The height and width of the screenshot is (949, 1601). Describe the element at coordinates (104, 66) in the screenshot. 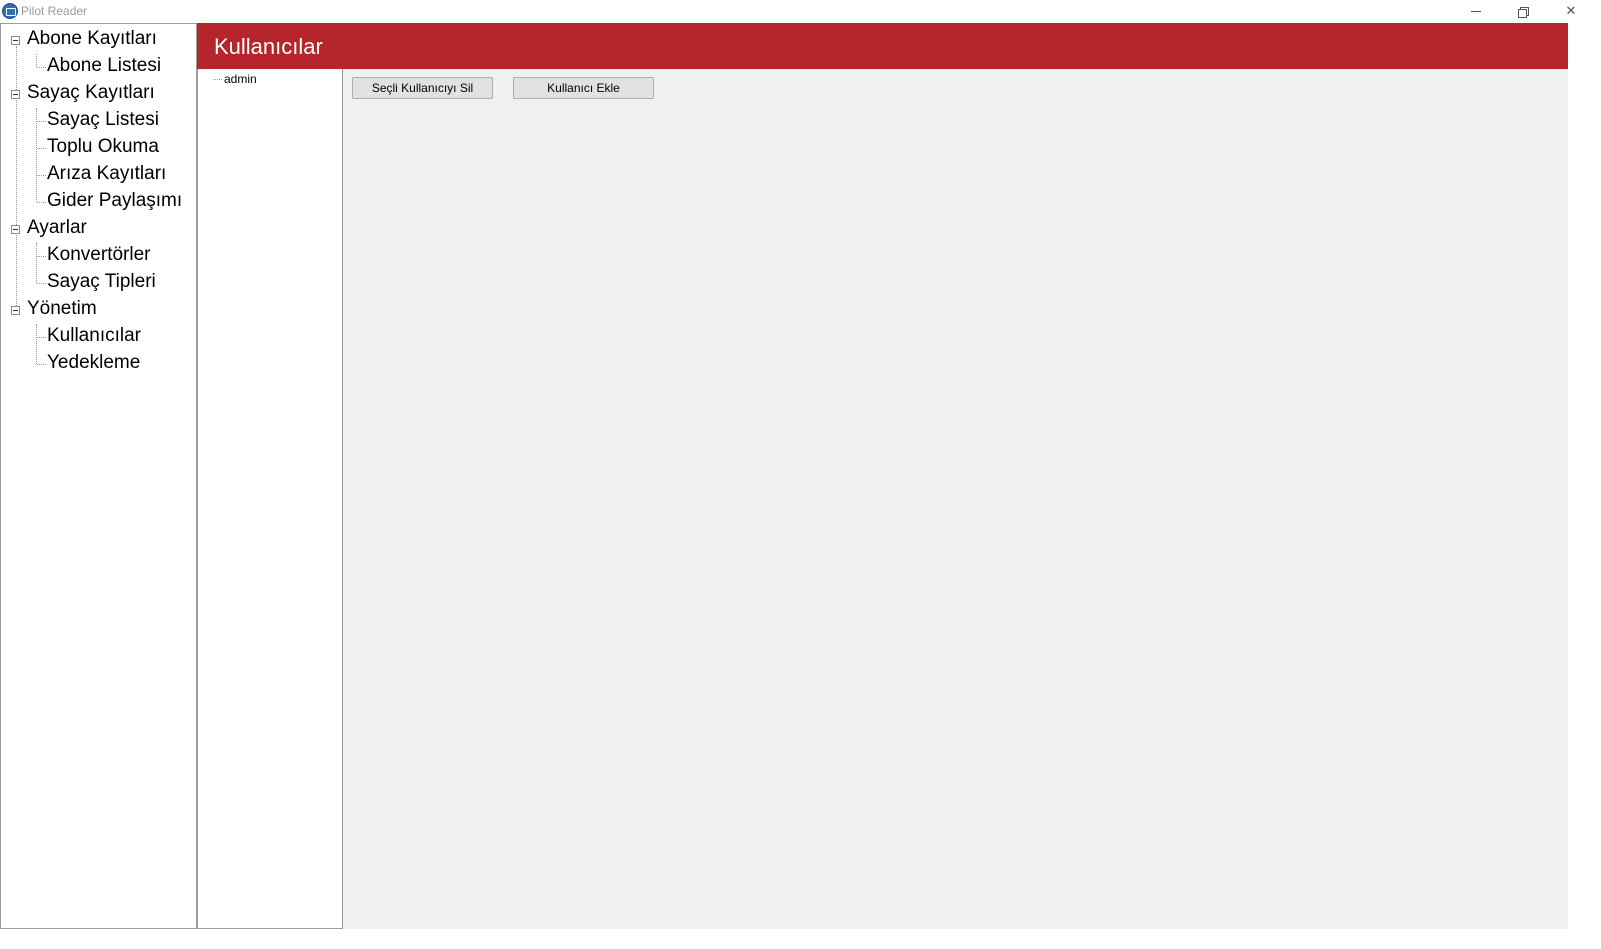

I see `tree-node-abone-listesi: Abone Listesi` at that location.